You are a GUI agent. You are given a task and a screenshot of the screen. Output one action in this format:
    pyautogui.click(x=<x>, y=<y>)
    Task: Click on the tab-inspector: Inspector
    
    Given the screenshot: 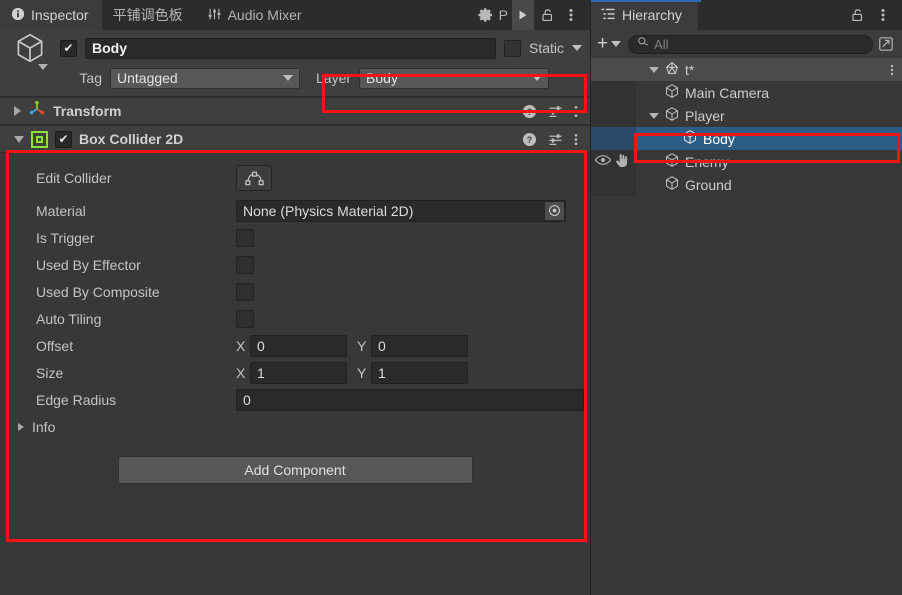 What is the action you would take?
    pyautogui.click(x=51, y=15)
    